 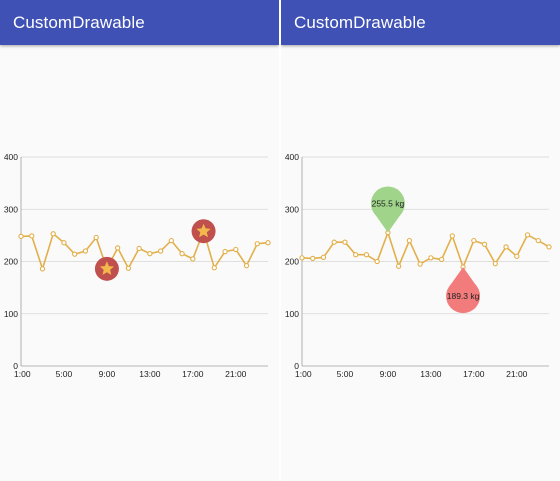 I want to click on value-bubble-high: 255.5 kg, so click(x=387, y=209).